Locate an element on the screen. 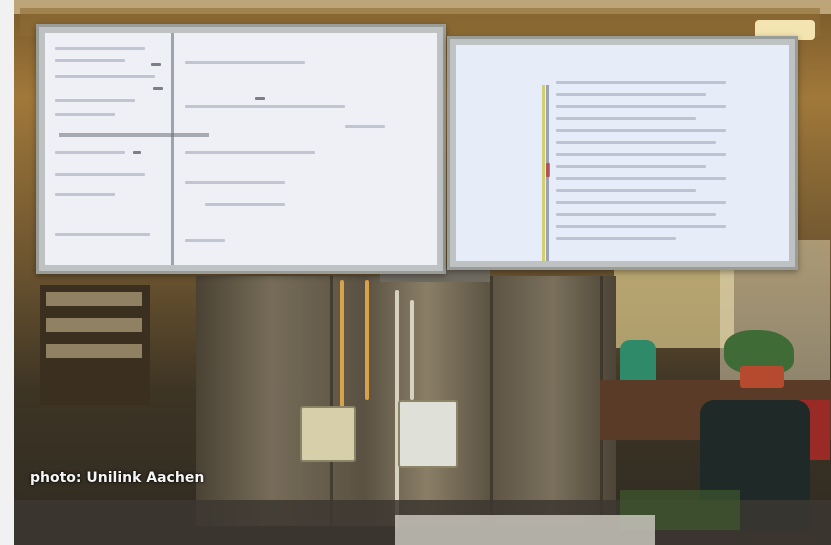 The image size is (831, 545). background-window is located at coordinates (674, 308).